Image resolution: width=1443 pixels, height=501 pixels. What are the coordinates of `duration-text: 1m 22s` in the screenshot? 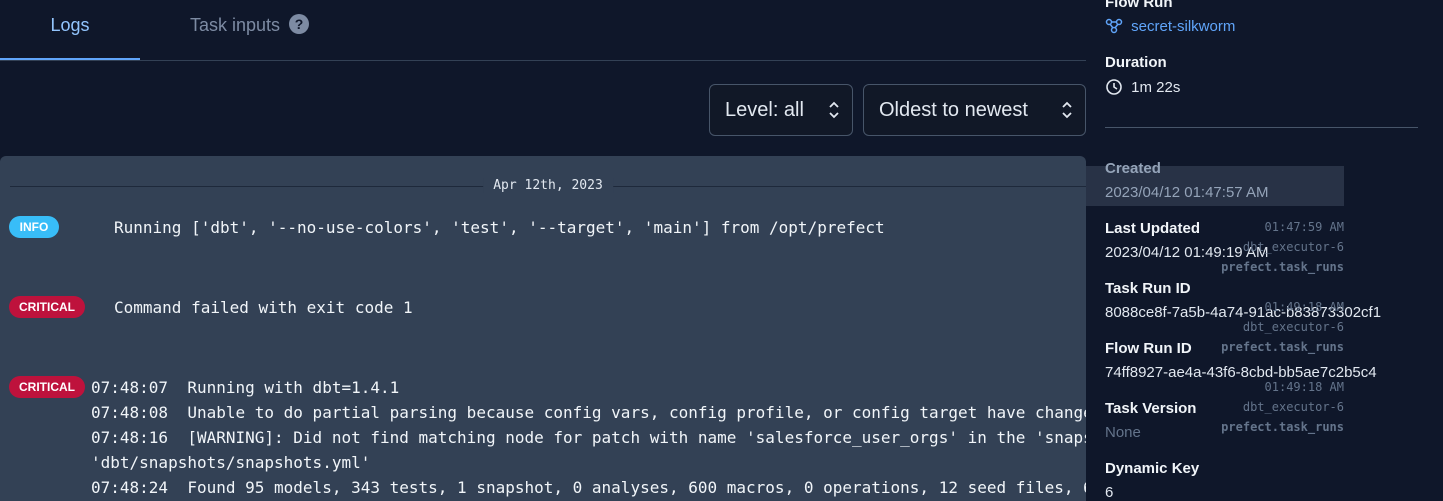 It's located at (1156, 87).